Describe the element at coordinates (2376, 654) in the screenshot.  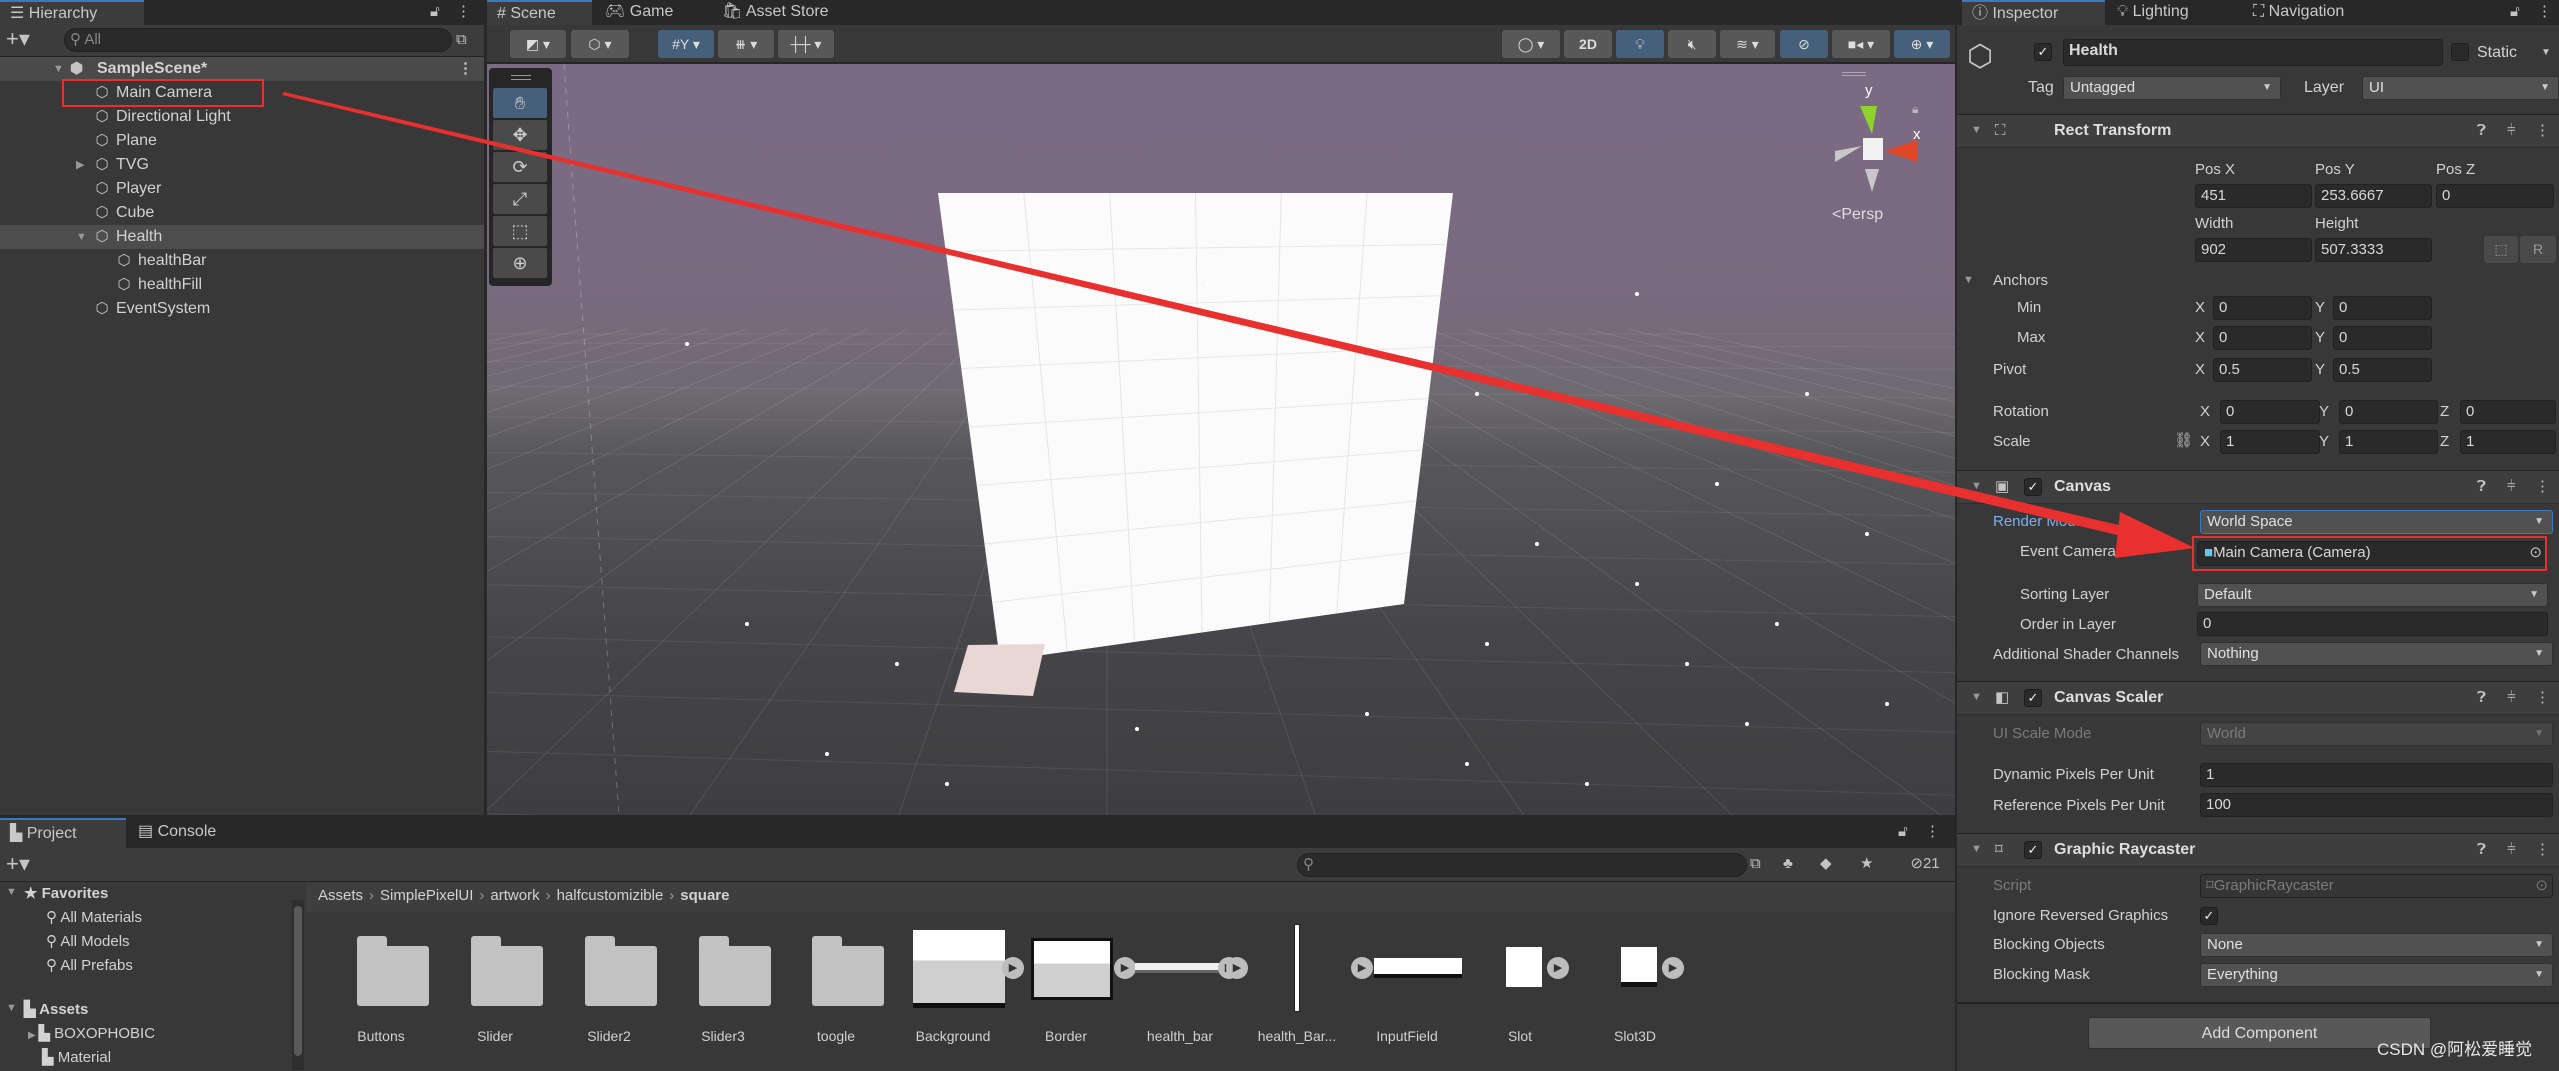
I see `shader-channels-dropdown: Nothing ▼` at that location.